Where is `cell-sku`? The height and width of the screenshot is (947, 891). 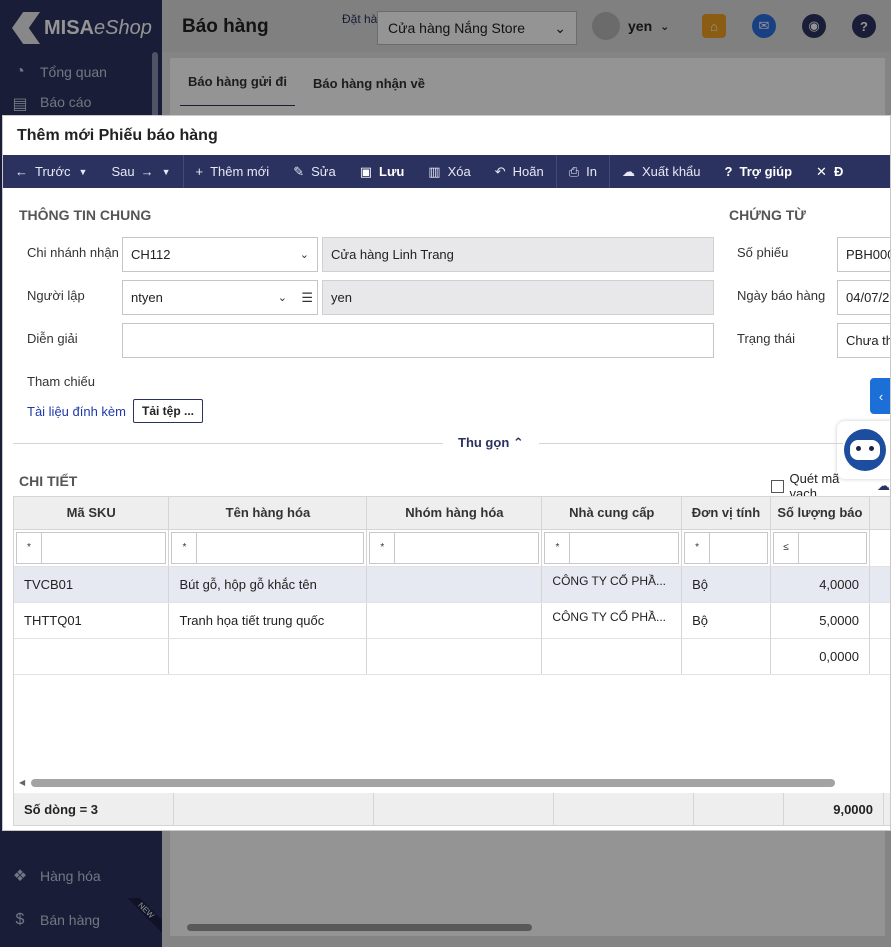
cell-sku is located at coordinates (92, 656).